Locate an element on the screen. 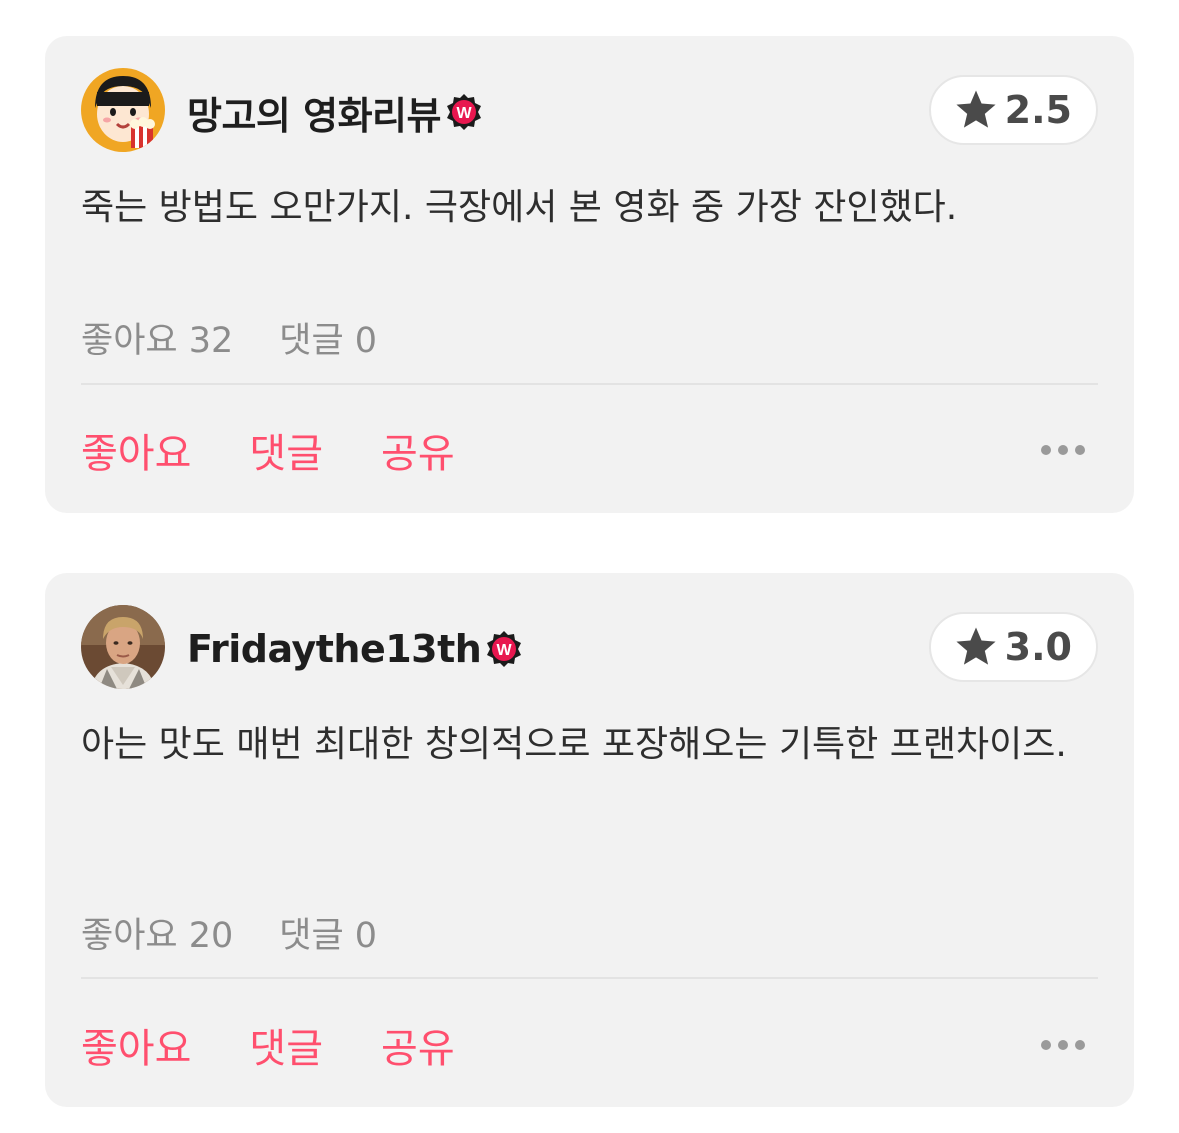 Image resolution: width=1179 pixels, height=1133 pixels. review-stats: 좋아요 32 댓글 0 is located at coordinates (229, 337).